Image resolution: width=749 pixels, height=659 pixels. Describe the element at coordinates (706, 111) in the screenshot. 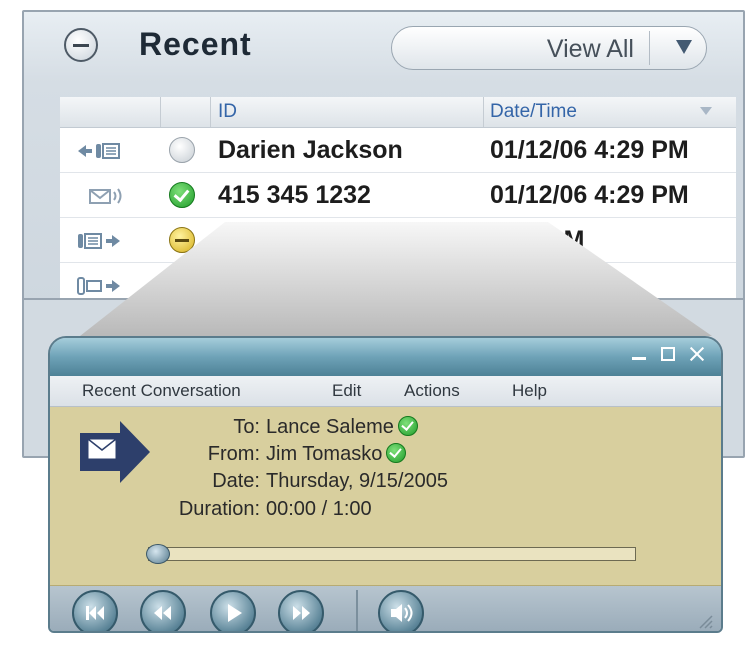

I see `sort-down-icon` at that location.